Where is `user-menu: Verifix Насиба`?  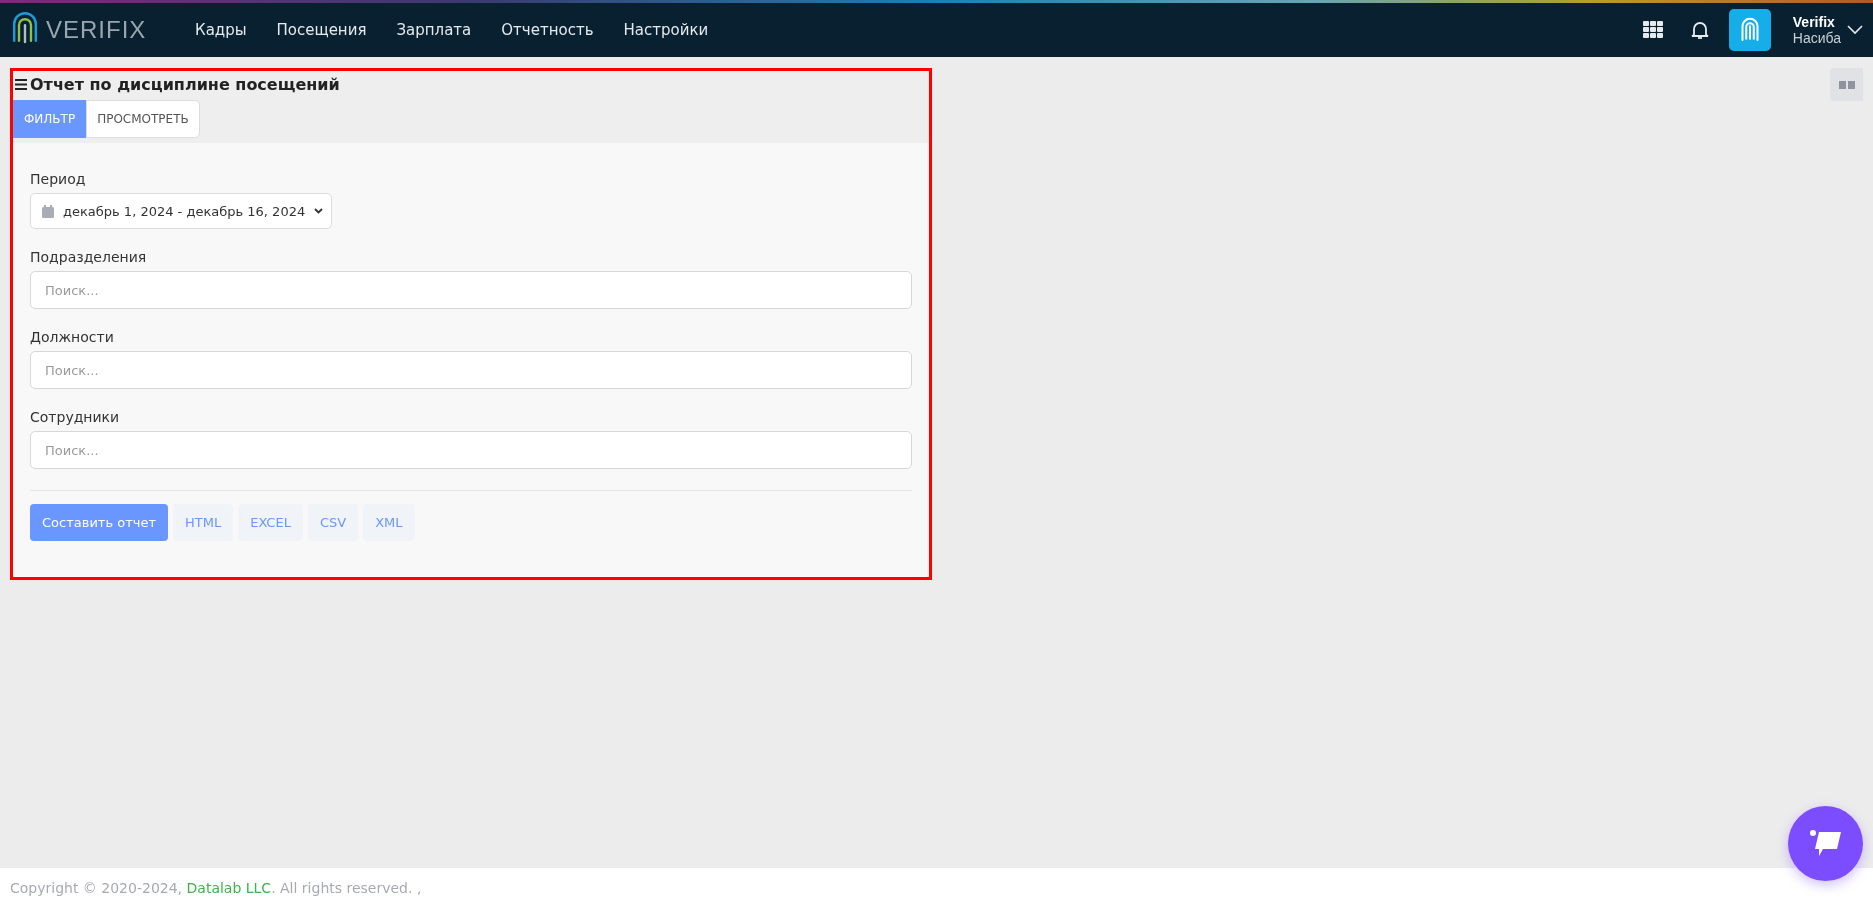
user-menu: Verifix Насиба is located at coordinates (1827, 30).